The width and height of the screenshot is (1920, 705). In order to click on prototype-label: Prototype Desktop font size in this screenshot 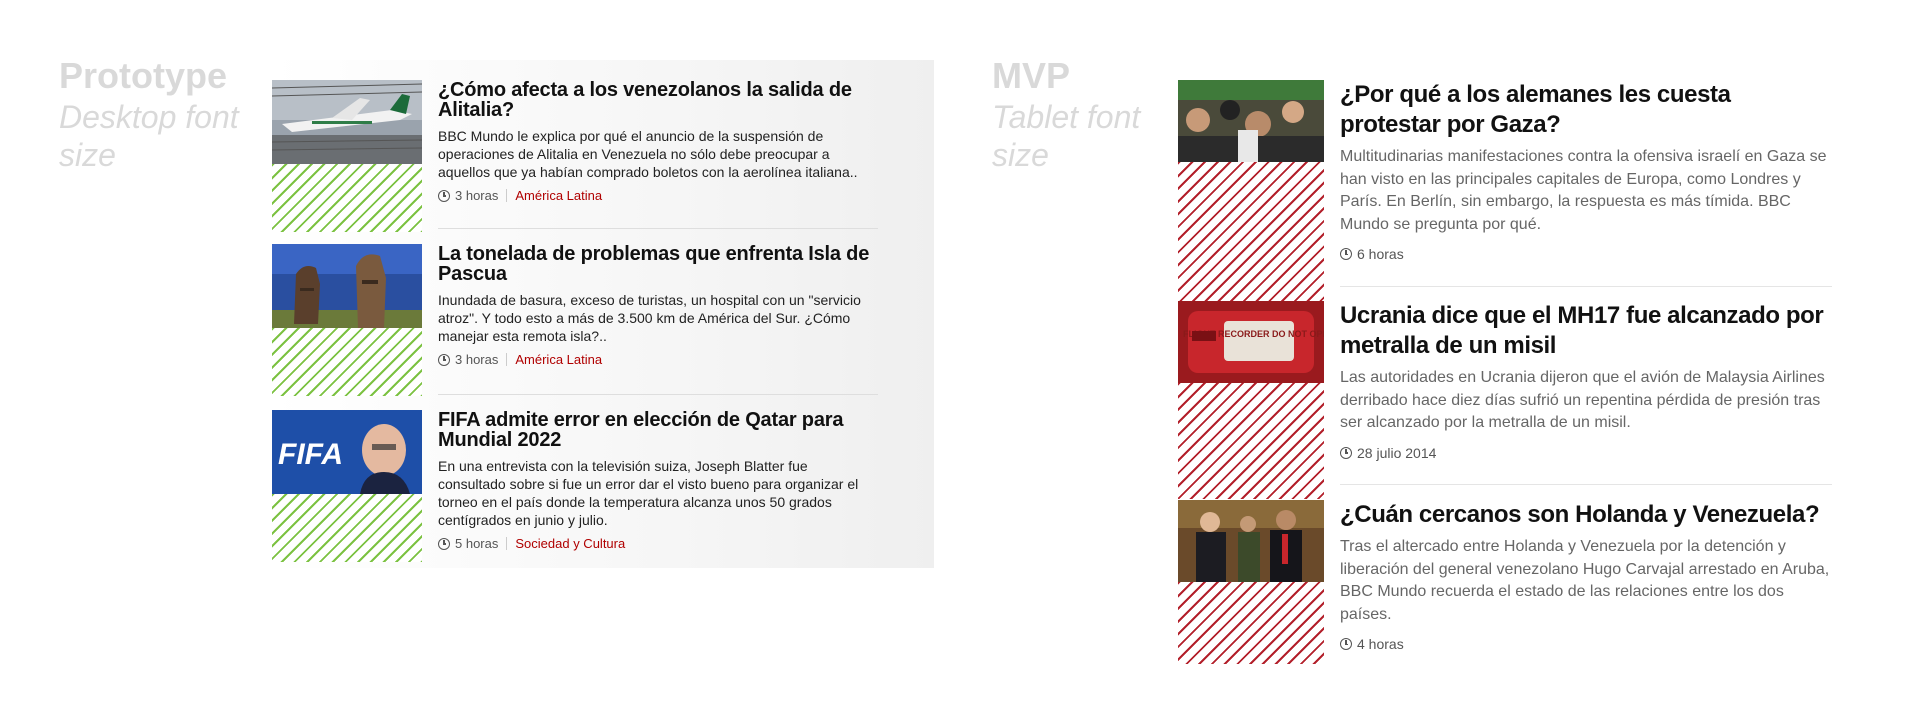, I will do `click(159, 115)`.